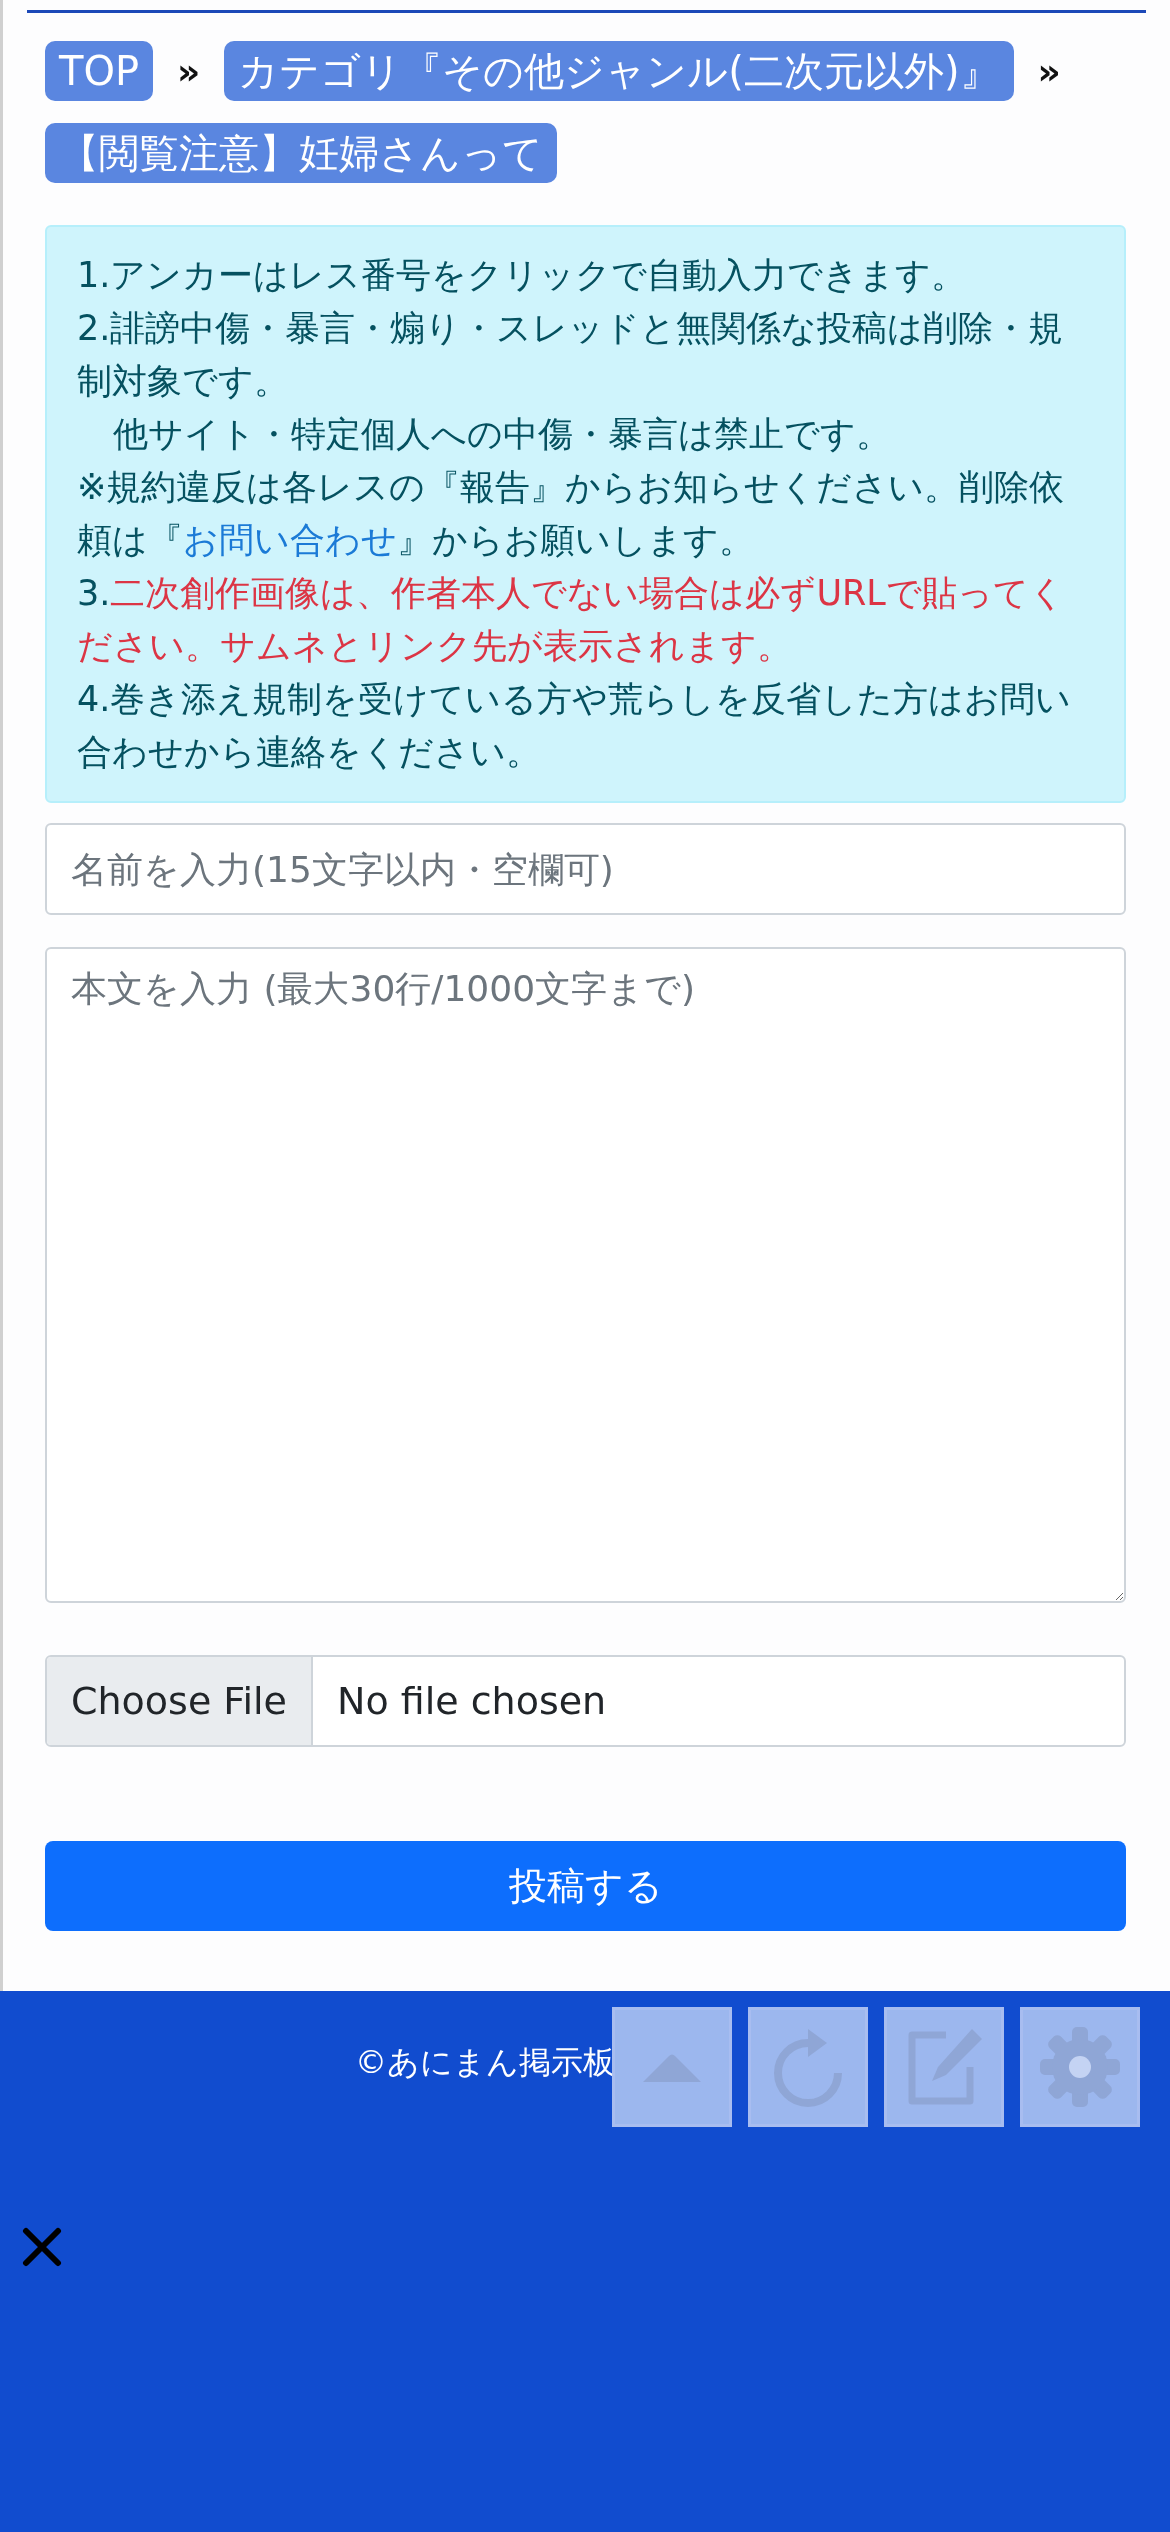 This screenshot has height=2532, width=1170. Describe the element at coordinates (471, 1701) in the screenshot. I see `file-status: No file chosen` at that location.